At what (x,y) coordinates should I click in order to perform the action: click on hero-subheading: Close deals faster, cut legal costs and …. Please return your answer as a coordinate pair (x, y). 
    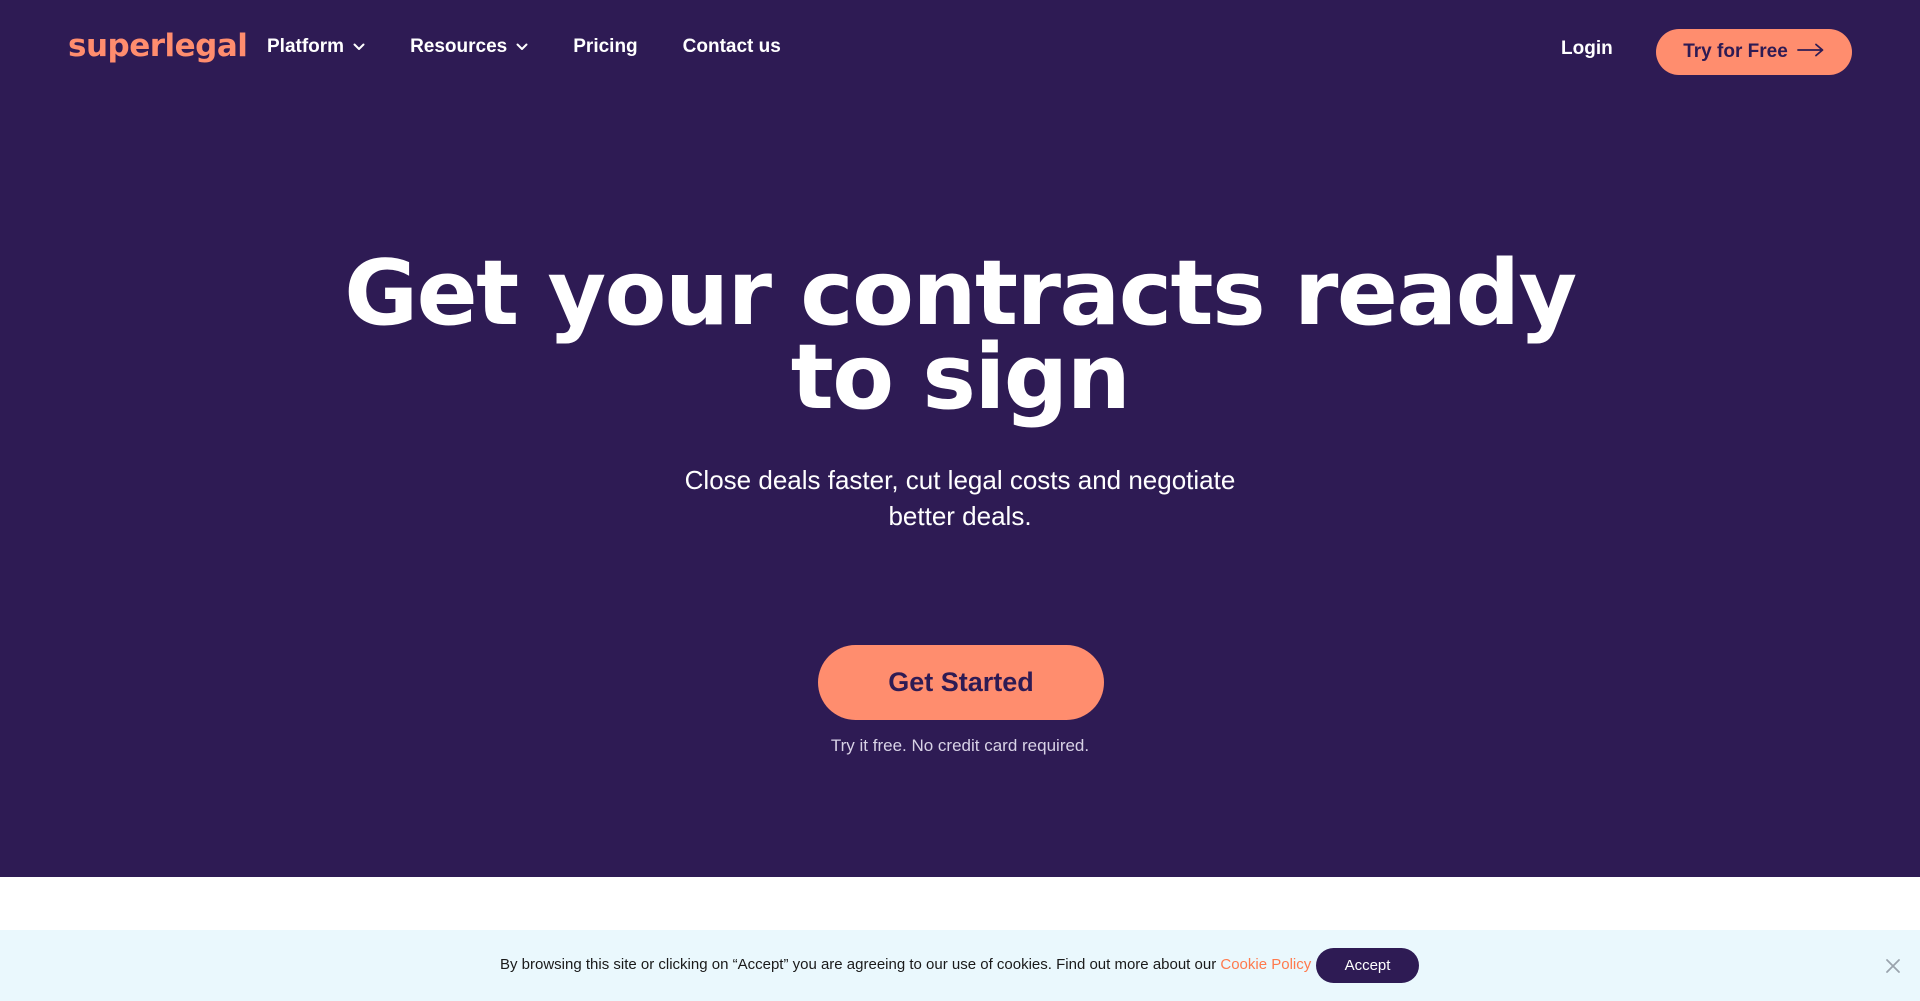
    Looking at the image, I should click on (960, 498).